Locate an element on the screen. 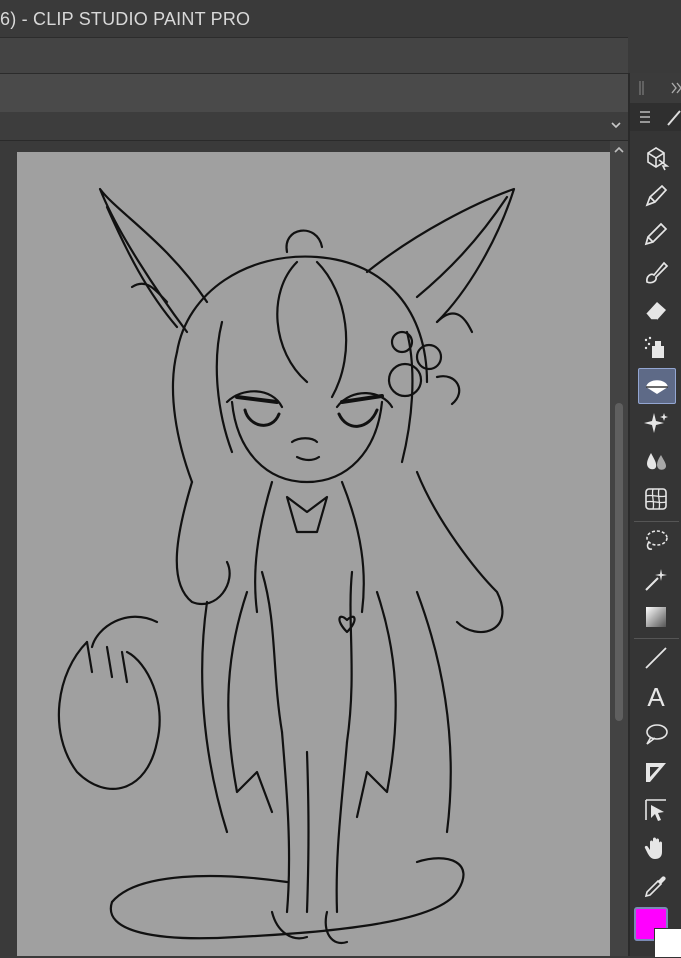  command-bar is located at coordinates (314, 126).